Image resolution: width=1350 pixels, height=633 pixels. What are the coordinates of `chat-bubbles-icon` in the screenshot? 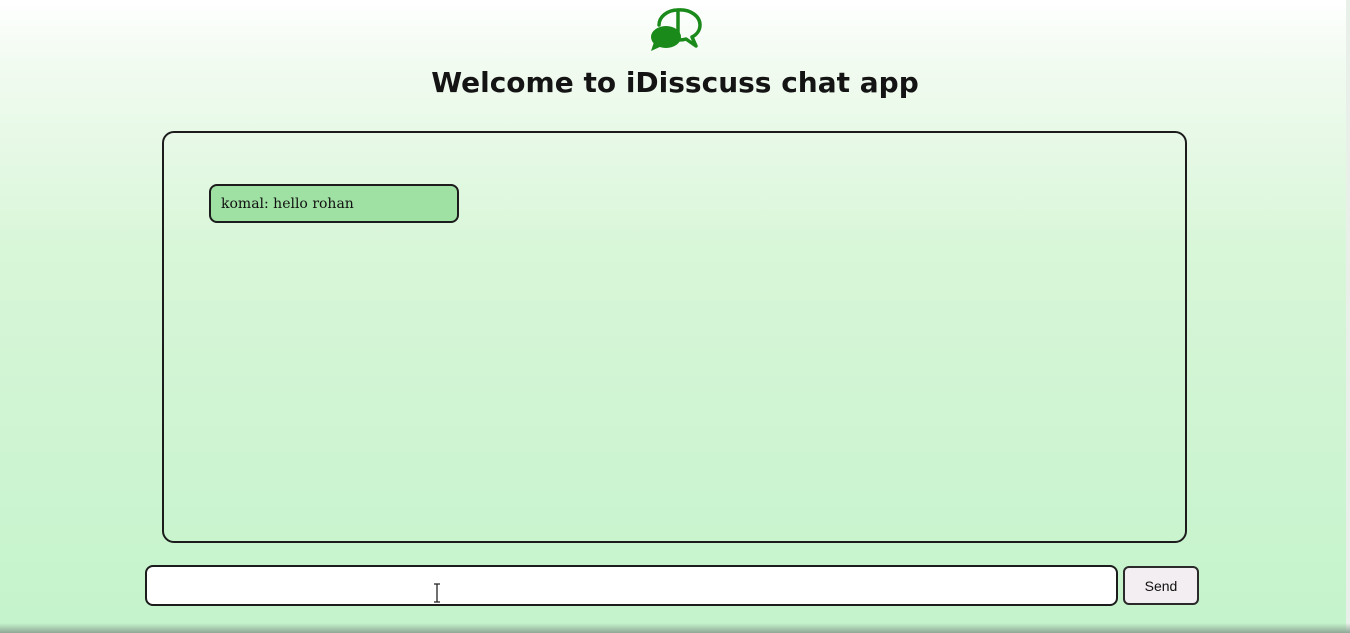 It's located at (676, 29).